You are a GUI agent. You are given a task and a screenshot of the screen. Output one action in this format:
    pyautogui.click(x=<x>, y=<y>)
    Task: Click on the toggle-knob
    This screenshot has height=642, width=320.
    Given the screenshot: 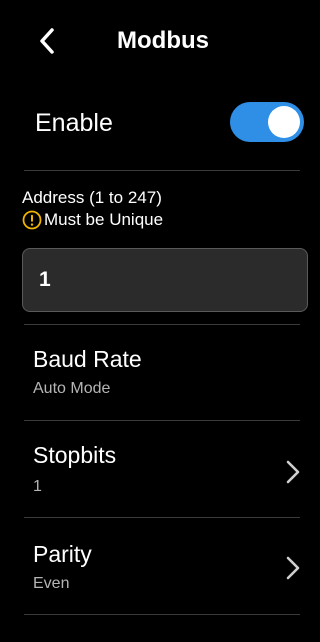 What is the action you would take?
    pyautogui.click(x=284, y=122)
    